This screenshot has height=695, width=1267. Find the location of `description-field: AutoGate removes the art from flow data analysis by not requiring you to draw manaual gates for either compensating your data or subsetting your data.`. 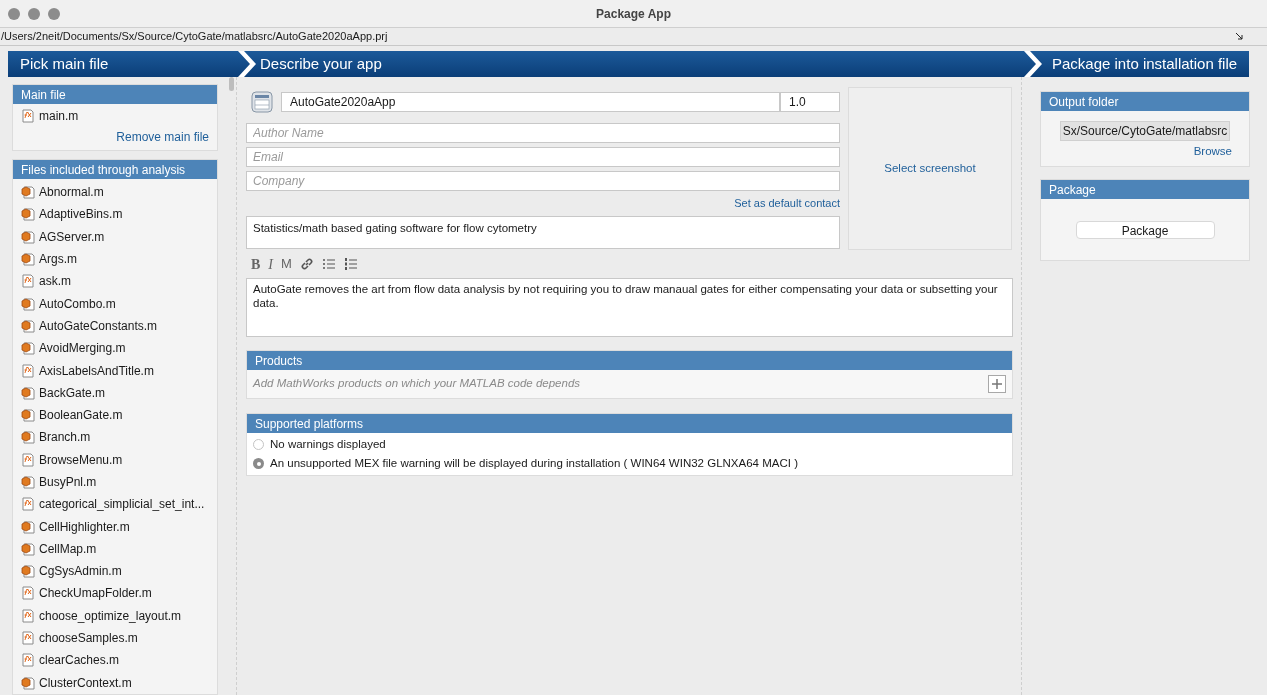

description-field: AutoGate removes the art from flow data analysis by not requiring you to draw manaual gates for either compensating your data or subsetting your data. is located at coordinates (629, 307).